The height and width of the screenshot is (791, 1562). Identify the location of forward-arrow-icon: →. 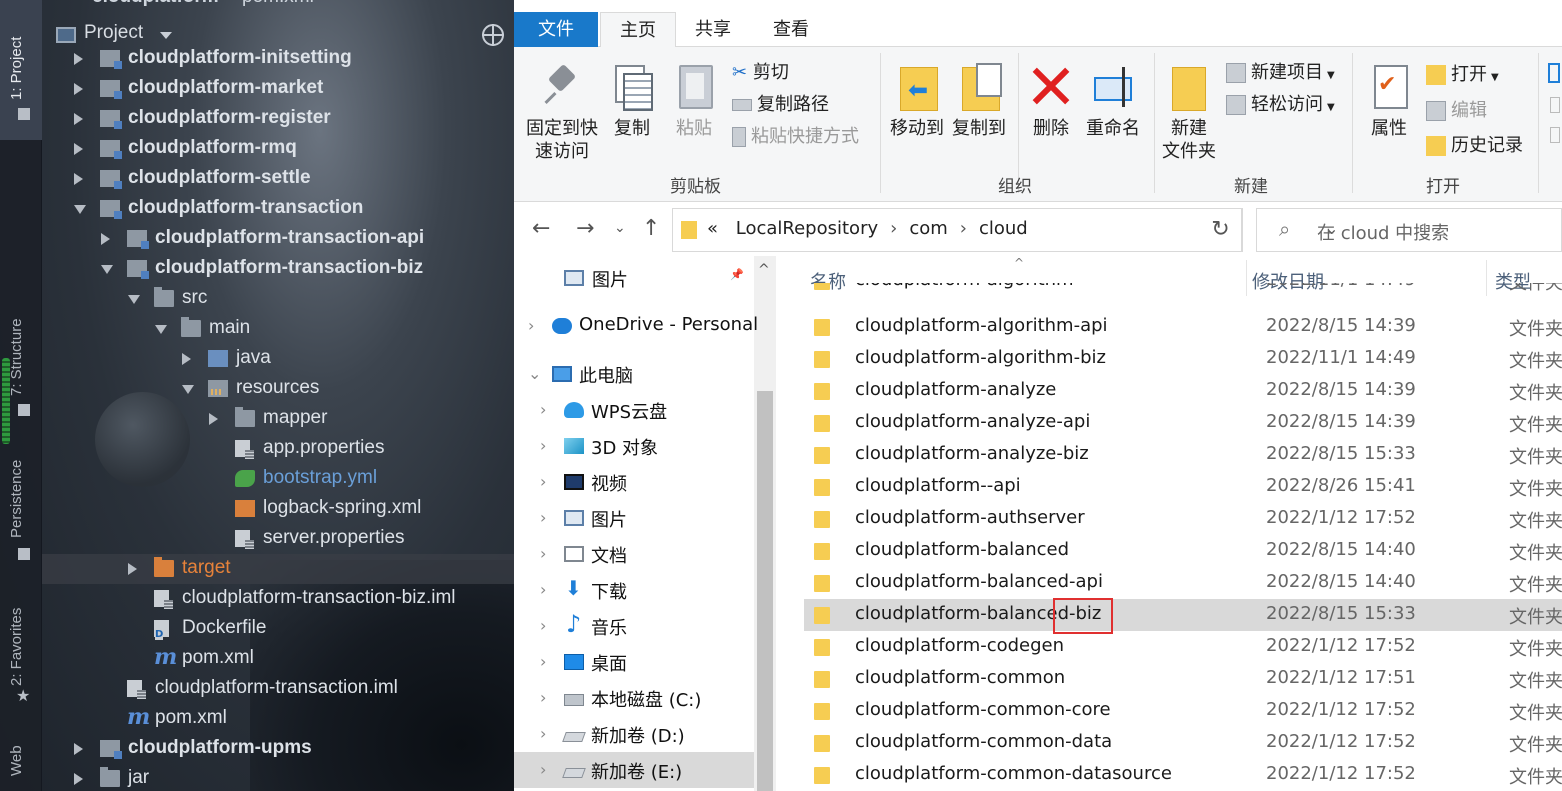
(585, 228).